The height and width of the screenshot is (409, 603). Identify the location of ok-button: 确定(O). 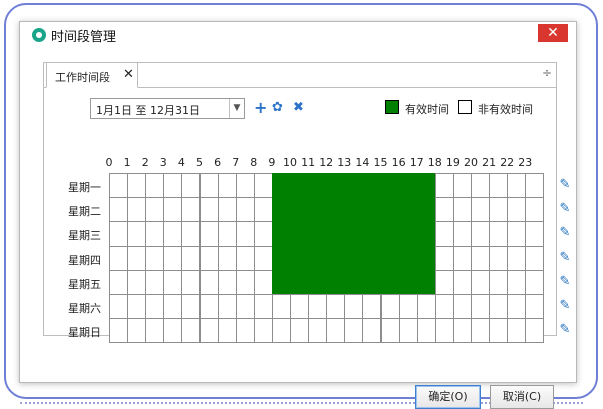
(448, 397).